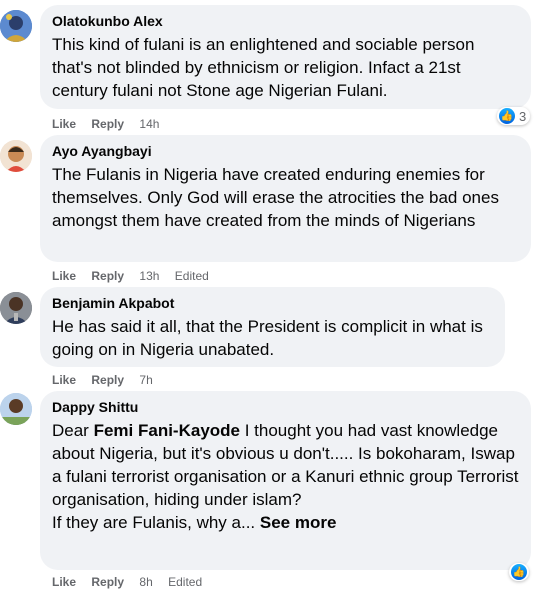  I want to click on comment-actions: Like Reply 13h Edited, so click(136, 276).